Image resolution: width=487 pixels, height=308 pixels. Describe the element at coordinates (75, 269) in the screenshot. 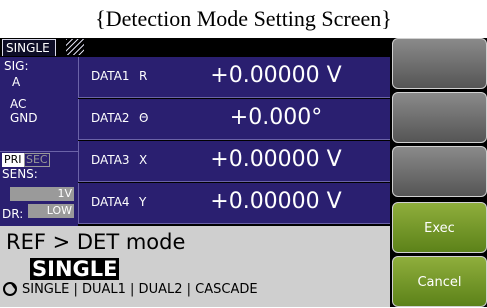

I see `selected-mode: SINGLE` at that location.